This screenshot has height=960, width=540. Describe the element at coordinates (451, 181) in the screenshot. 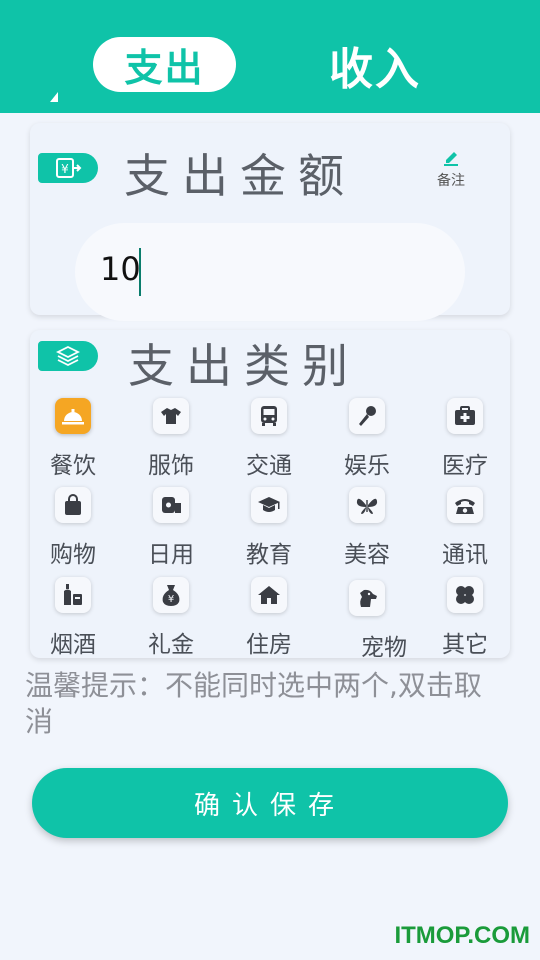

I see `note-label: 备注` at that location.